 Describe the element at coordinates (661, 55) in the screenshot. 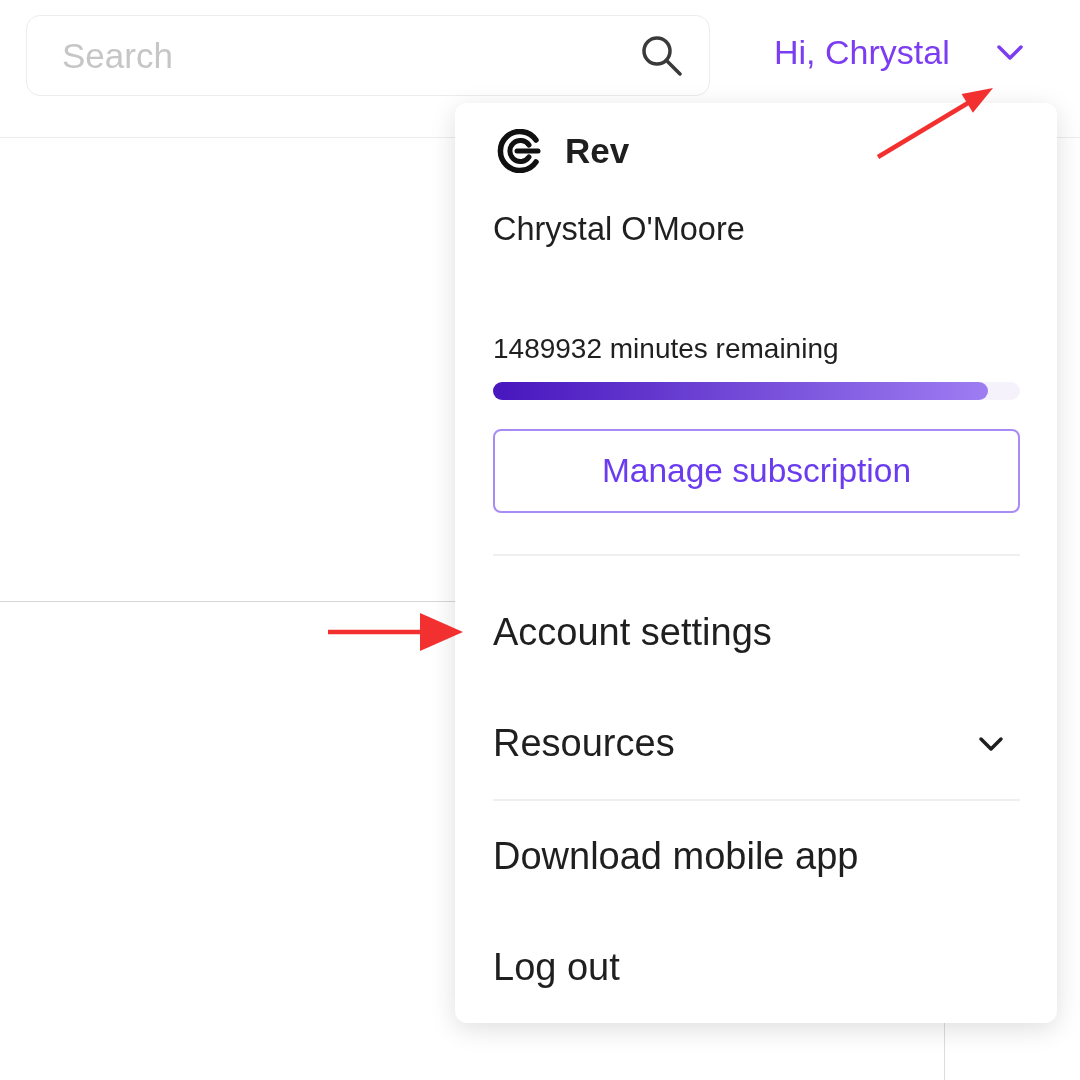

I see `search-icon` at that location.